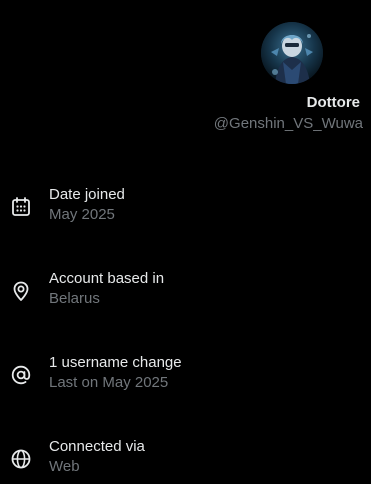 The width and height of the screenshot is (371, 484). I want to click on about-item-value: May 2025, so click(82, 214).